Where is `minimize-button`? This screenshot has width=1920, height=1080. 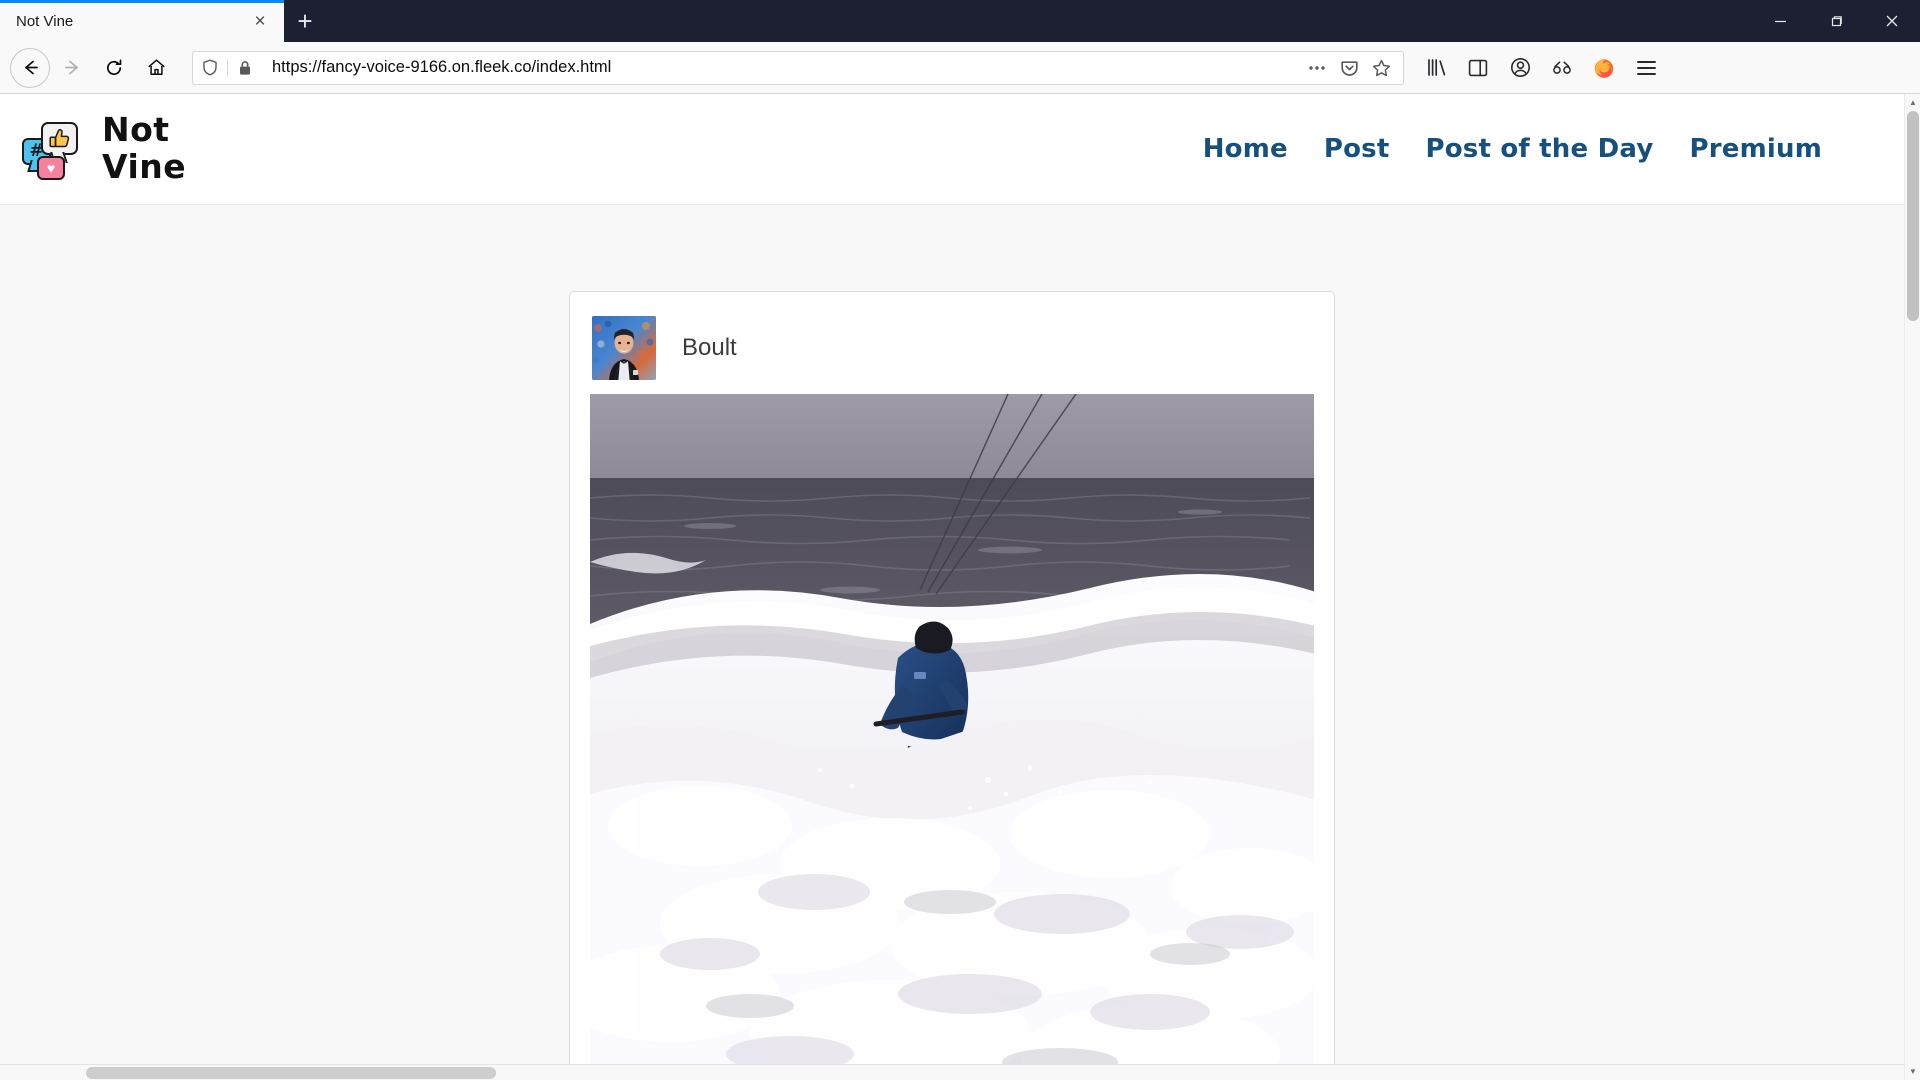 minimize-button is located at coordinates (1780, 21).